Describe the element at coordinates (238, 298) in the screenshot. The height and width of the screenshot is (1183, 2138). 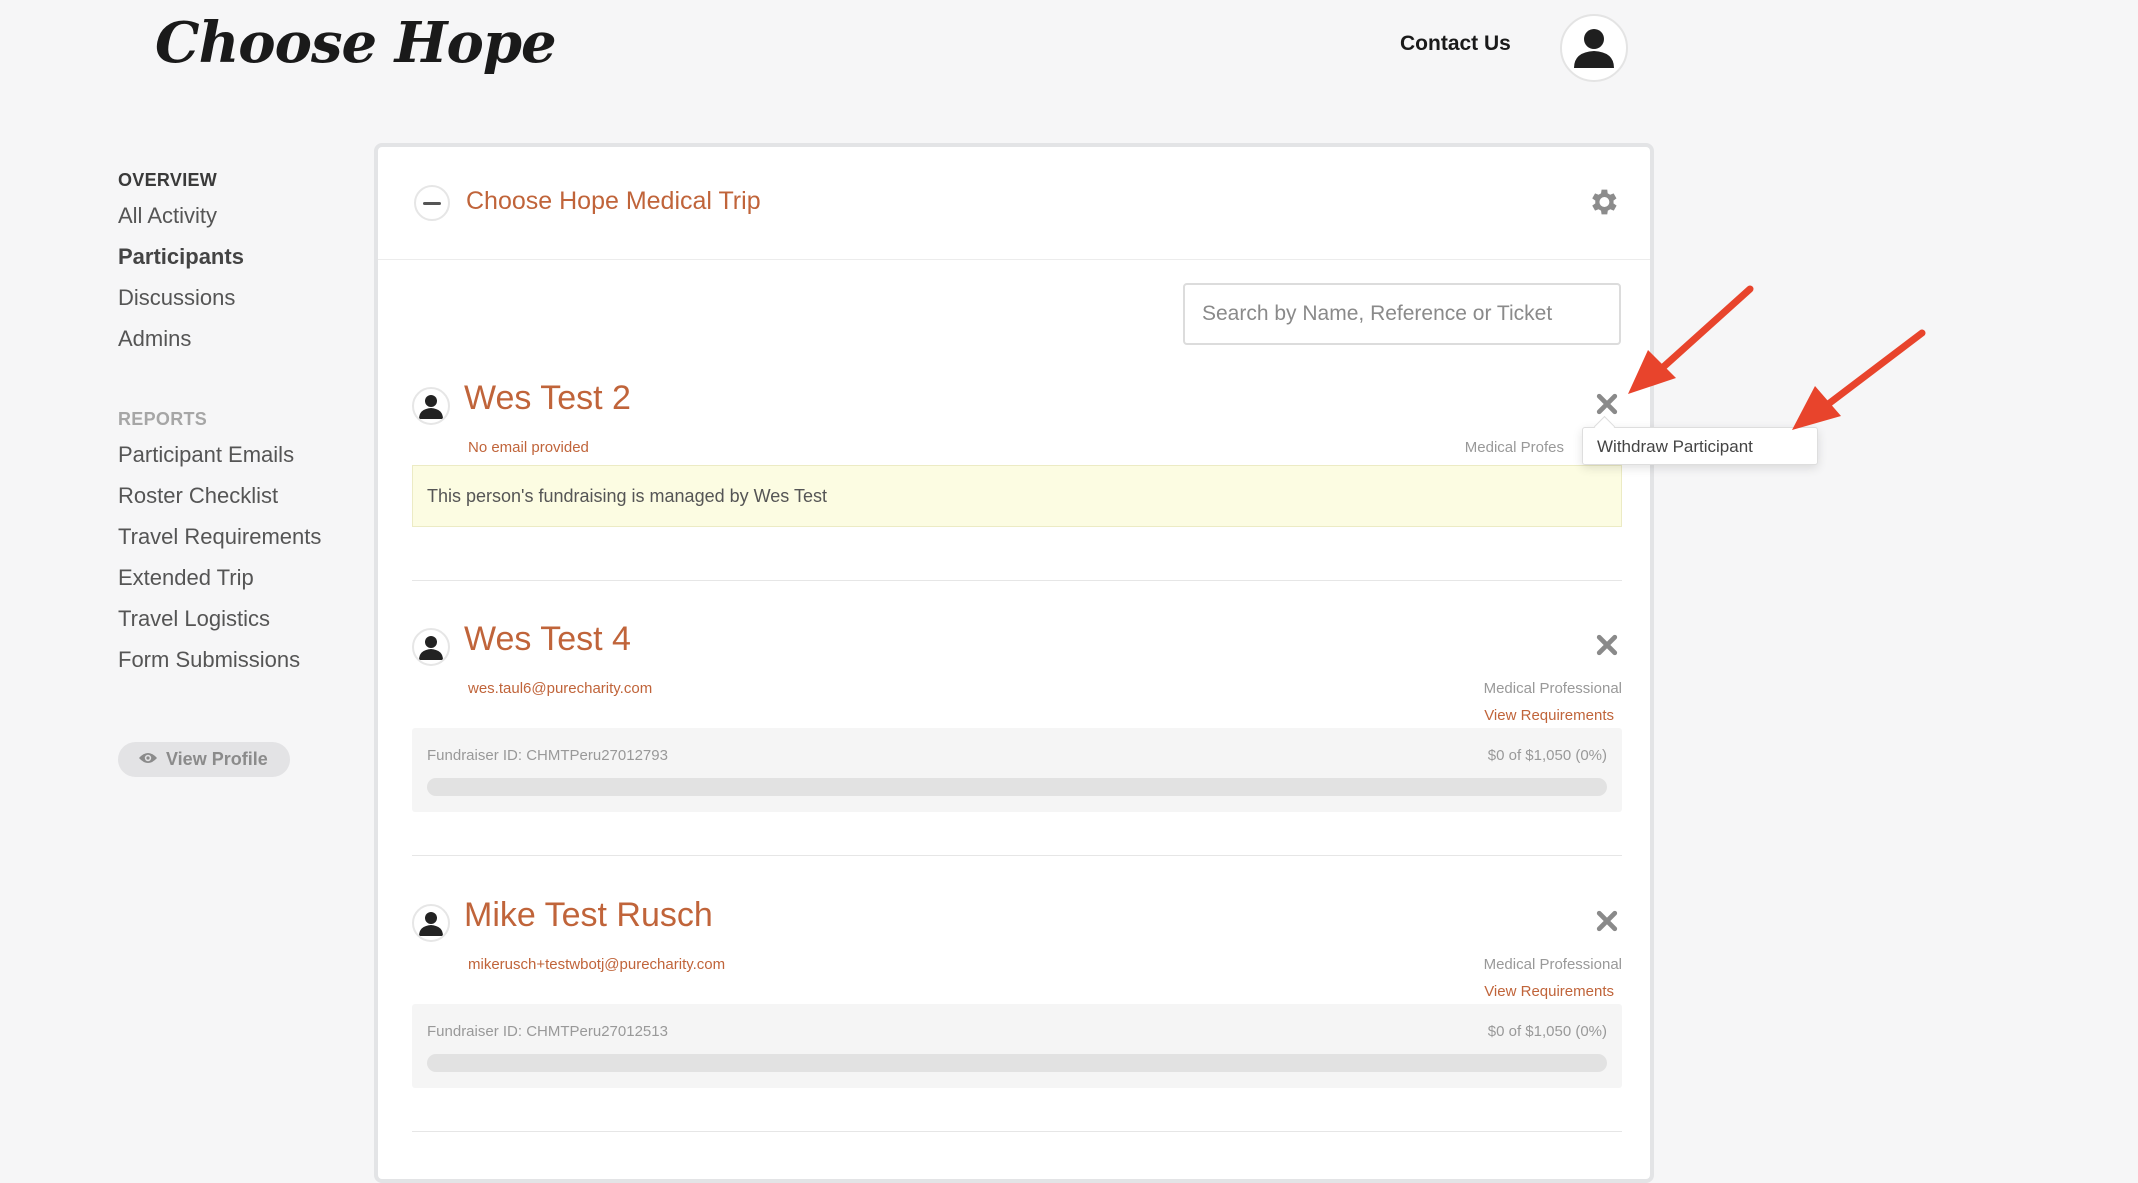
I see `sidebar-item-discussions: Discussions` at that location.